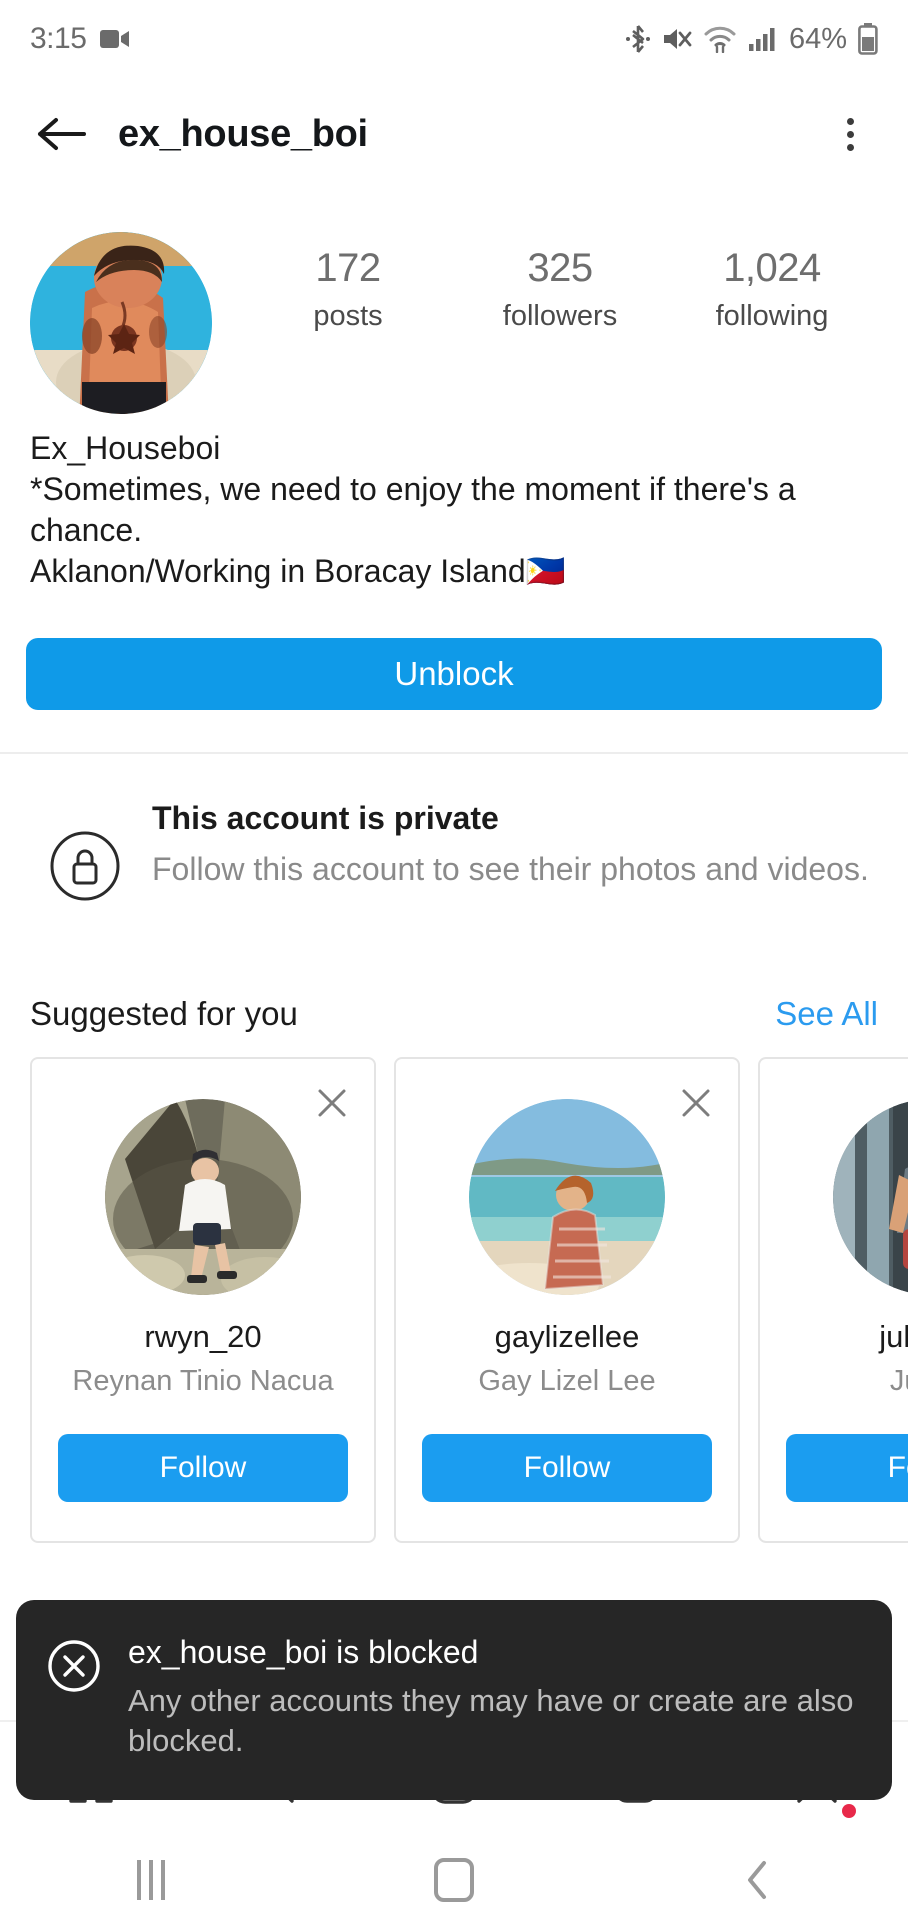 Image resolution: width=908 pixels, height=1920 pixels. What do you see at coordinates (298, 570) in the screenshot?
I see `bio-line-3: Aklanon/Working in Boracay Island🇵🇭` at bounding box center [298, 570].